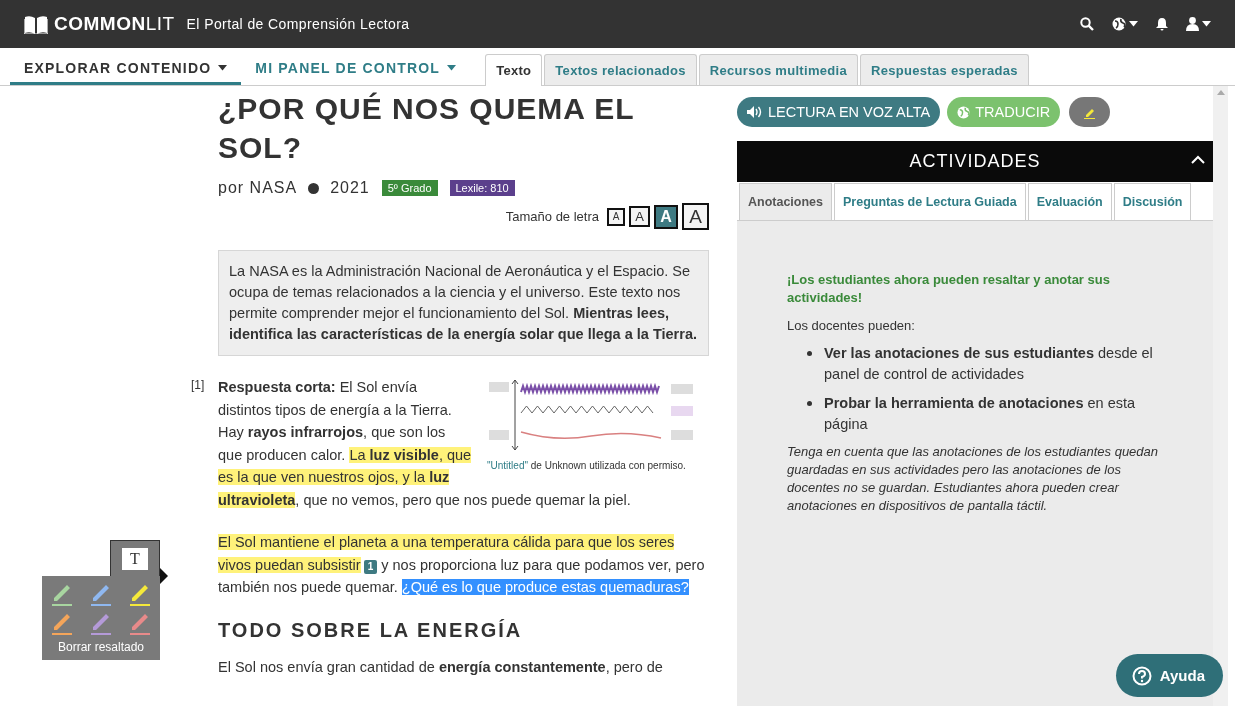 The height and width of the screenshot is (706, 1235). Describe the element at coordinates (514, 70) in the screenshot. I see `content-tab: Texto` at that location.